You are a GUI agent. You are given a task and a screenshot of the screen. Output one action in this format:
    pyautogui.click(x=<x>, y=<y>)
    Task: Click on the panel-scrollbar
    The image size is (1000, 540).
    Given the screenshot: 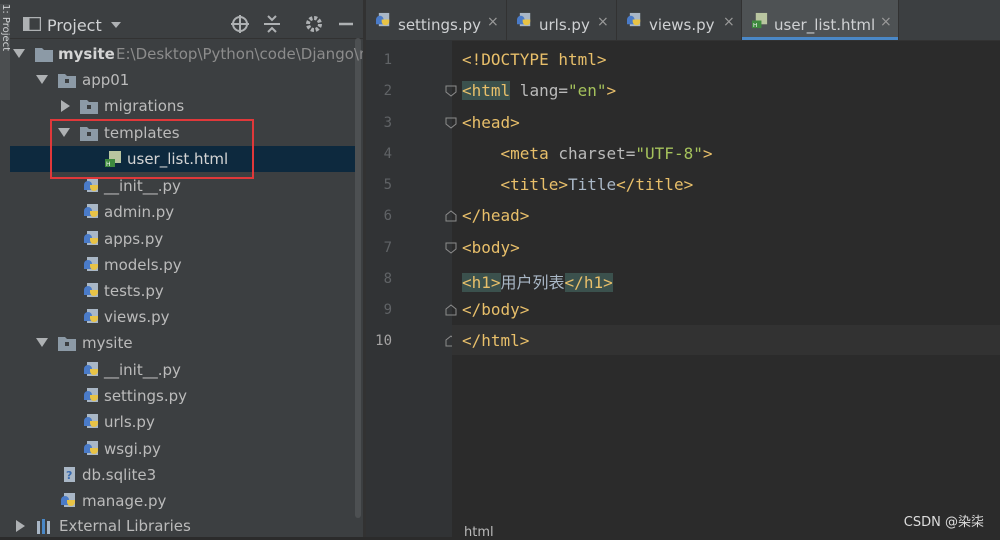 What is the action you would take?
    pyautogui.click(x=358, y=278)
    